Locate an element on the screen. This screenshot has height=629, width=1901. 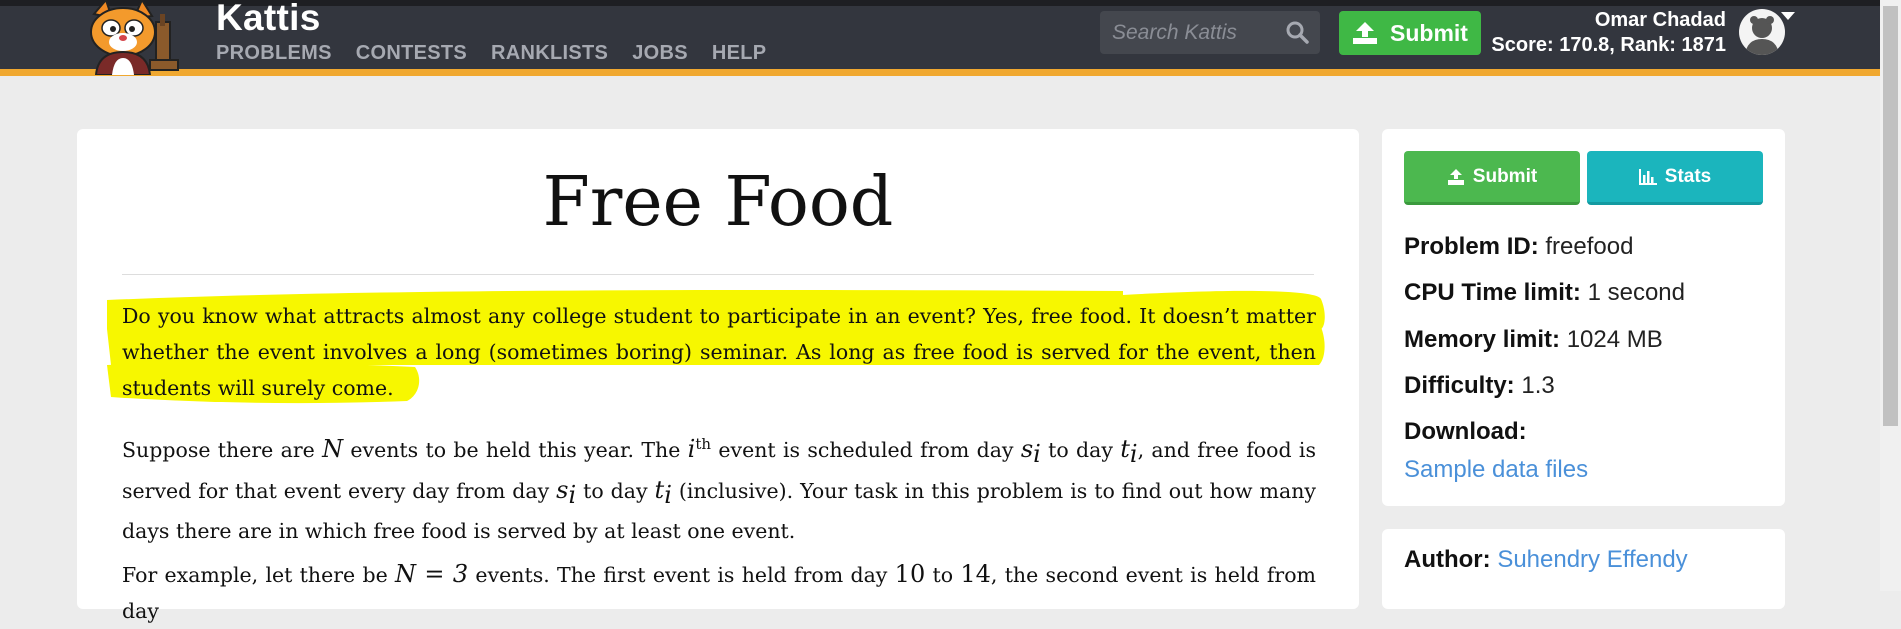
text-span: to is located at coordinates (943, 575).